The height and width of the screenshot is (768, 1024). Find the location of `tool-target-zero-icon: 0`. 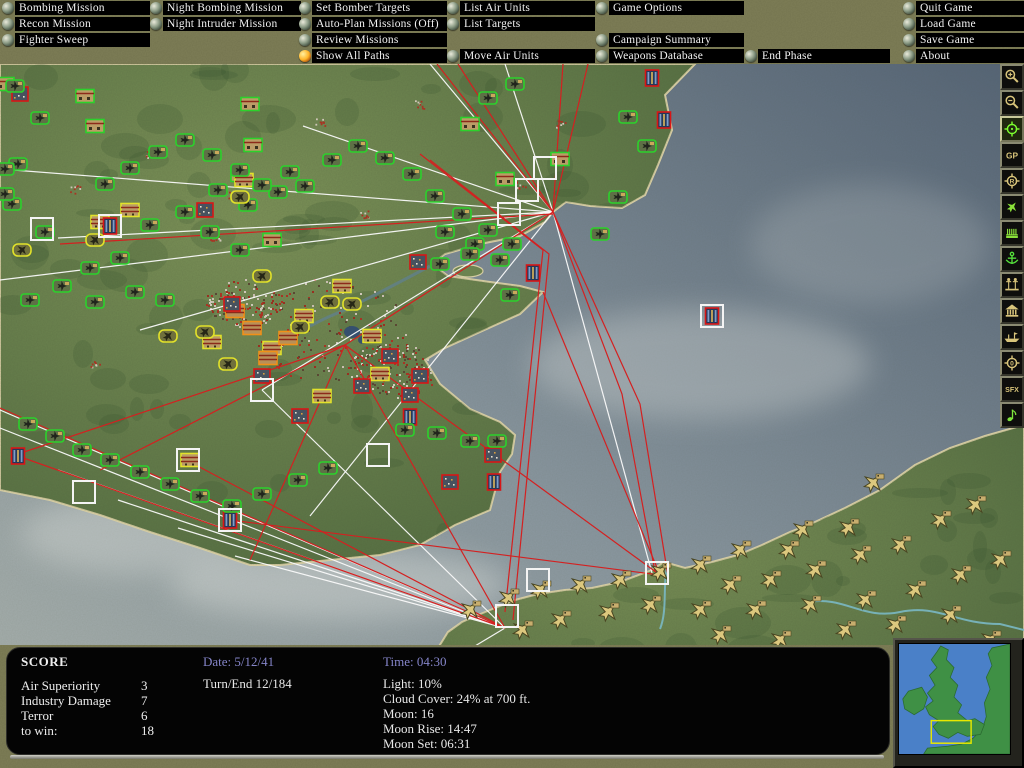

tool-target-zero-icon: 0 is located at coordinates (1012, 363).